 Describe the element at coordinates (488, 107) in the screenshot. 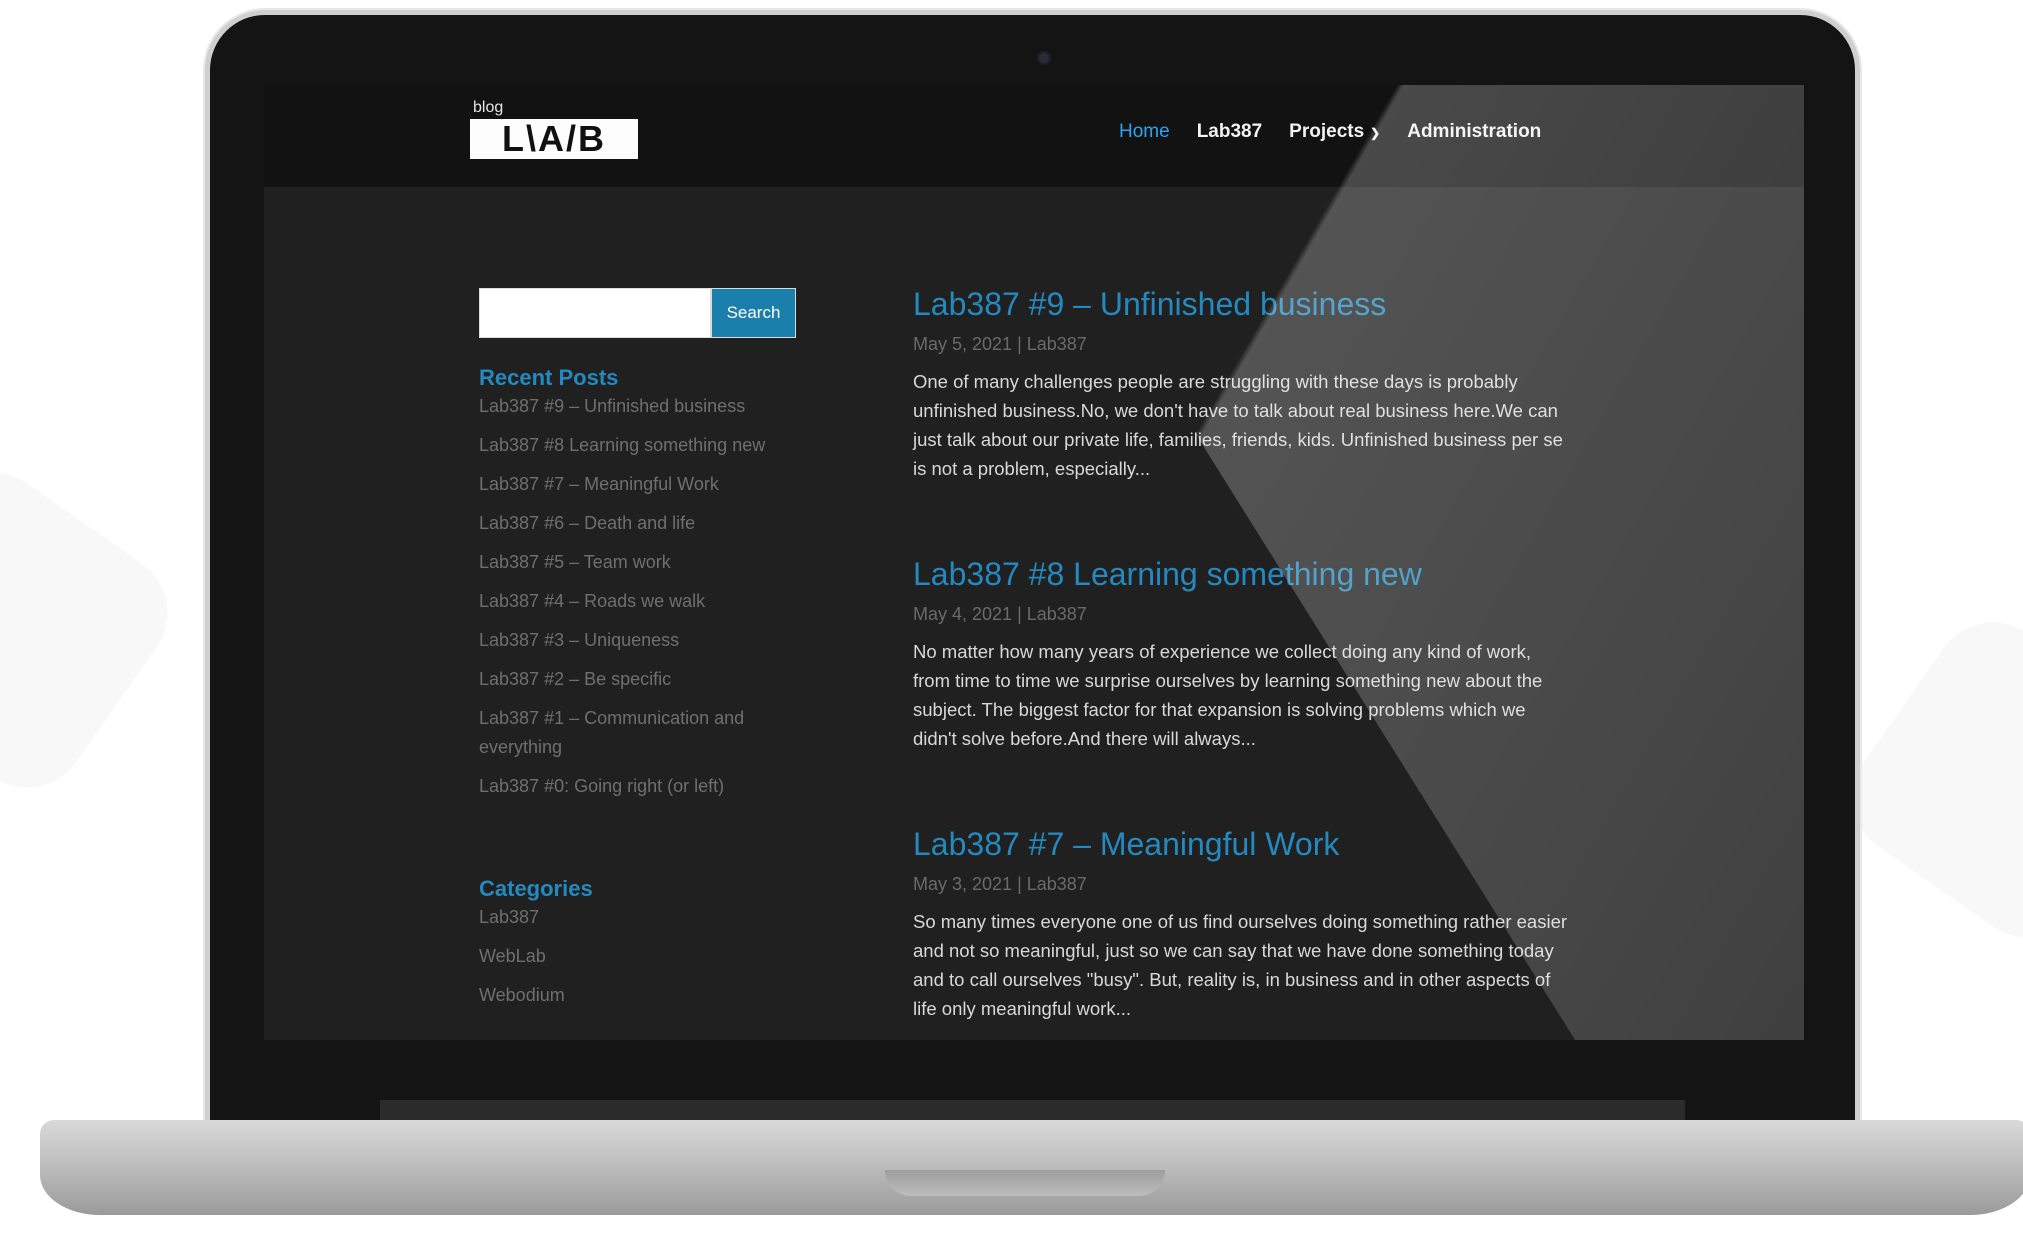

I see `logo-small-text: blog` at that location.